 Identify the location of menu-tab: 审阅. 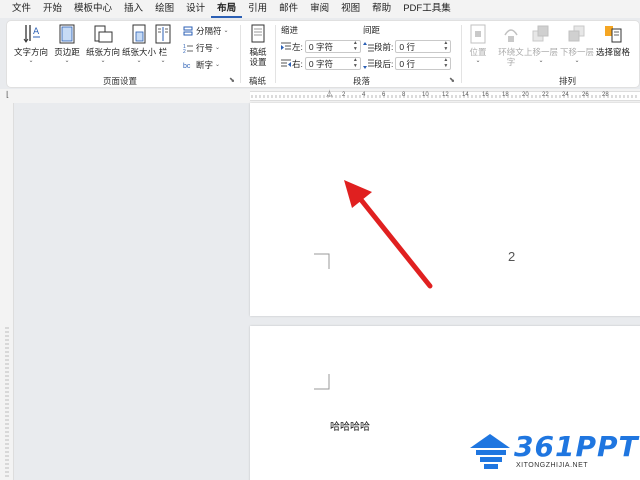
(319, 9).